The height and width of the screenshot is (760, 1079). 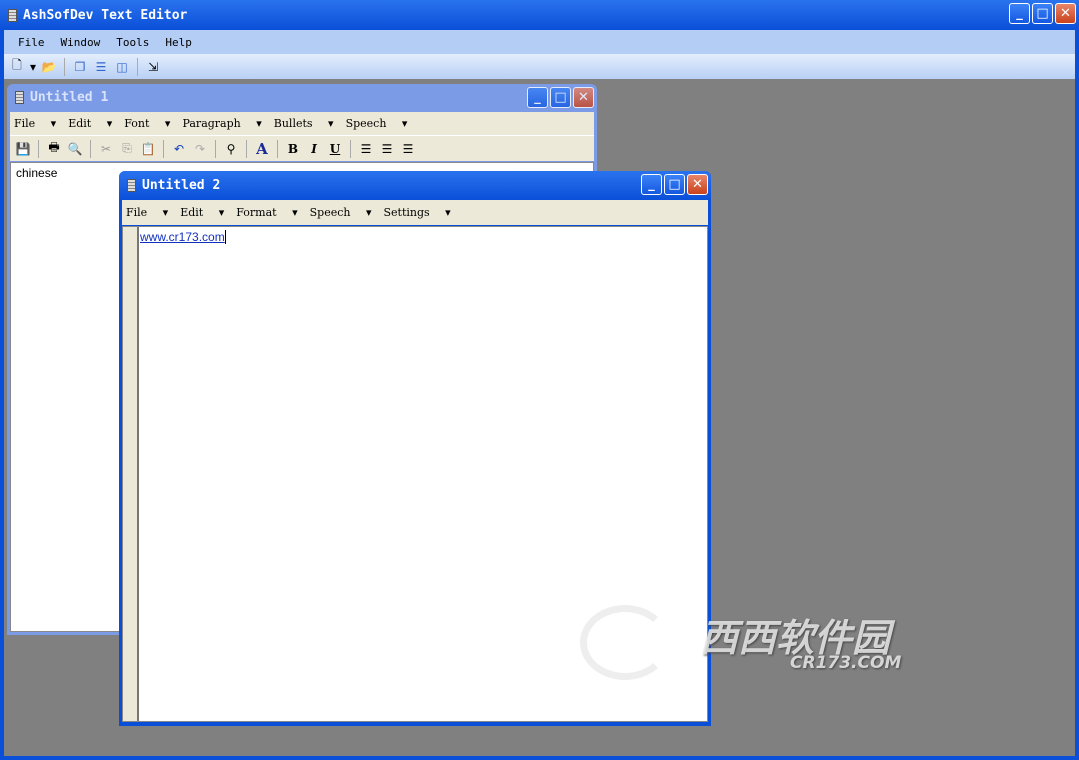 I want to click on doc1-content: chinese, so click(x=37, y=173).